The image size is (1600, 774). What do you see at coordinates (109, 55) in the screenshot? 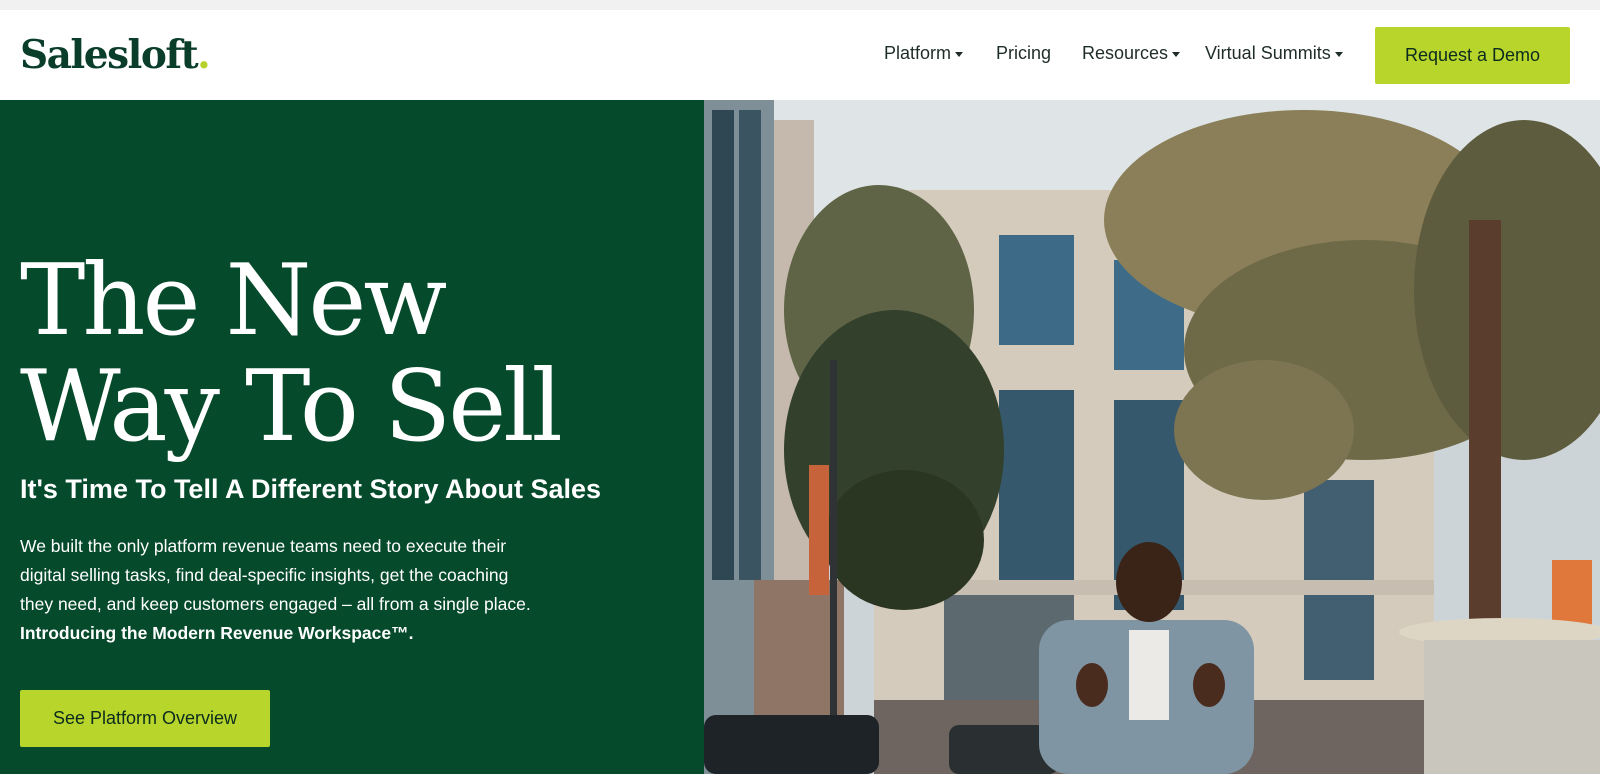
I see `logo-text: Salesloft` at bounding box center [109, 55].